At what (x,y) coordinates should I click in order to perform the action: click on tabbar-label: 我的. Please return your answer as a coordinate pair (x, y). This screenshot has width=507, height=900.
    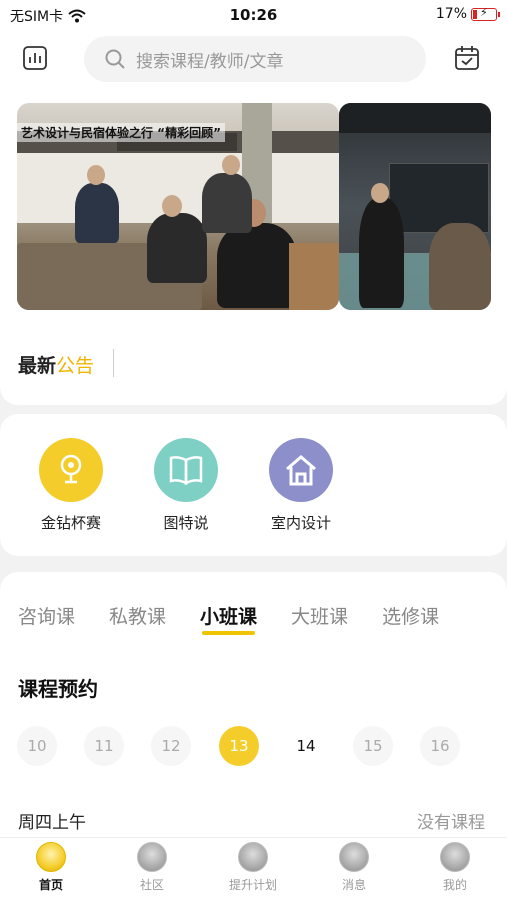
    Looking at the image, I should click on (454, 885).